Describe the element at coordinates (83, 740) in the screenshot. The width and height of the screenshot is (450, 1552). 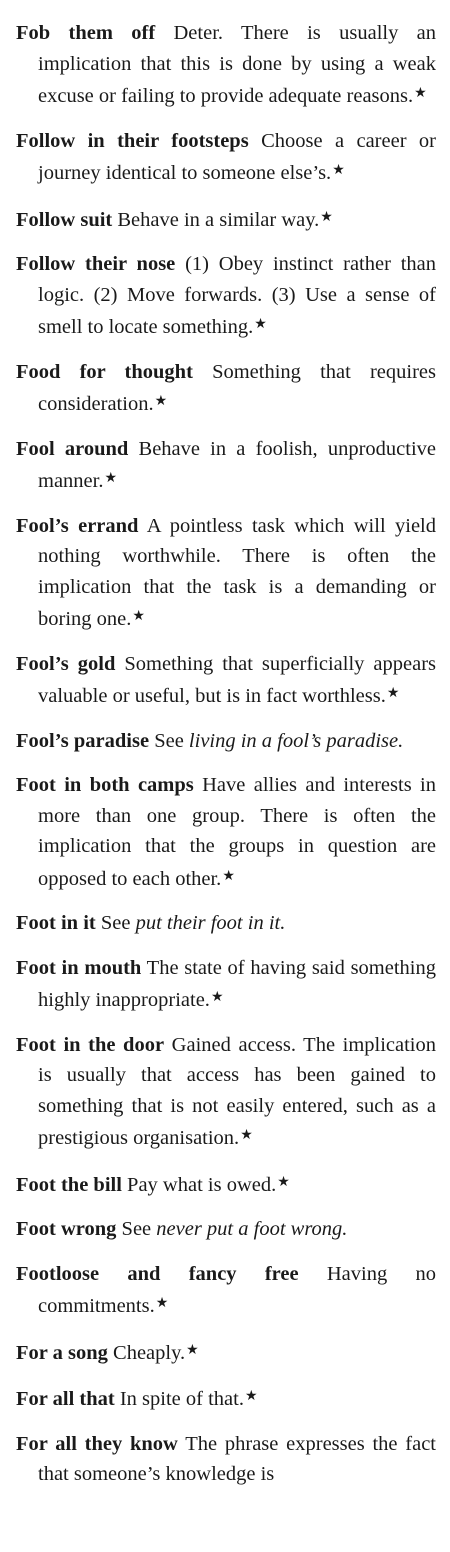
I see `entry-term: Fool’s paradise` at that location.